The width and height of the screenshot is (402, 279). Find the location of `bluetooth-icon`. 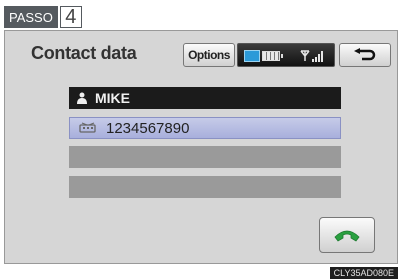

bluetooth-icon is located at coordinates (252, 56).